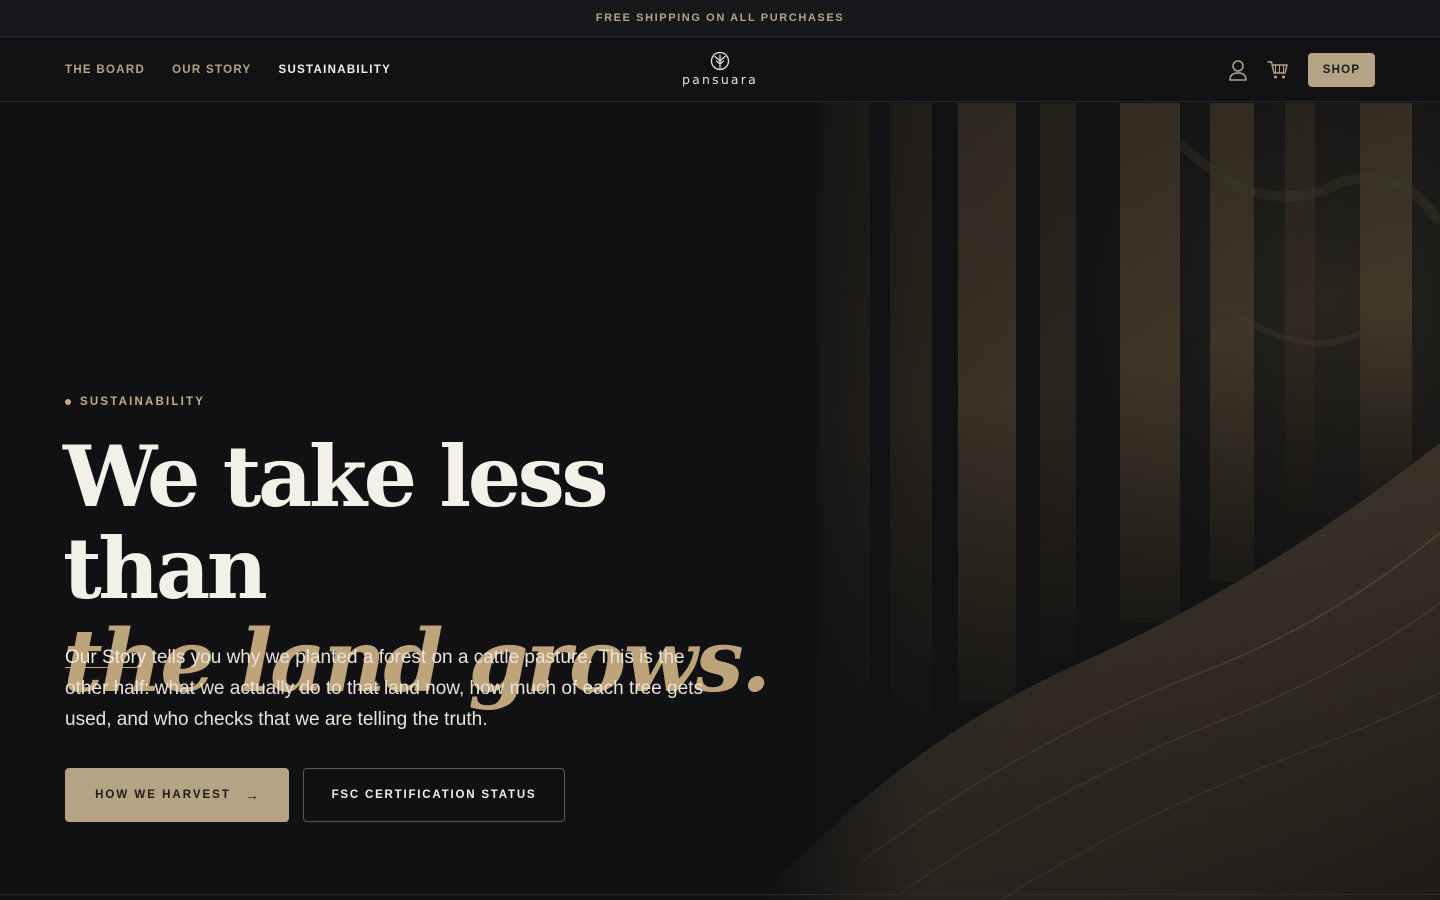 This screenshot has width=1440, height=900. Describe the element at coordinates (143, 402) in the screenshot. I see `eyebrow-label: SUSTAINABILITY` at that location.